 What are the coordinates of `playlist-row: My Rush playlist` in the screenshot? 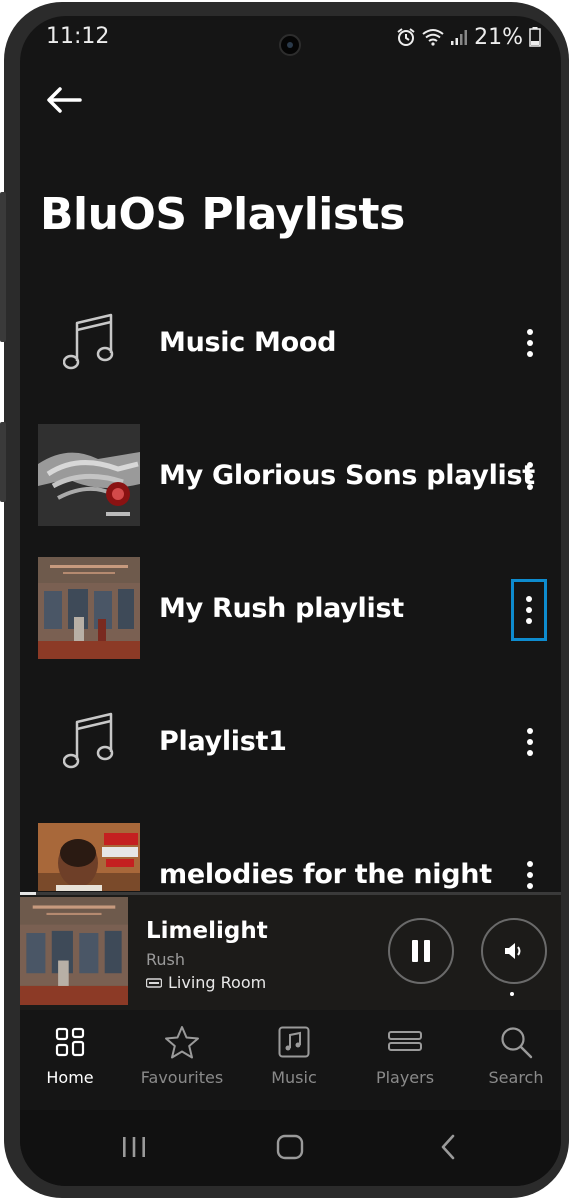 It's located at (290, 609).